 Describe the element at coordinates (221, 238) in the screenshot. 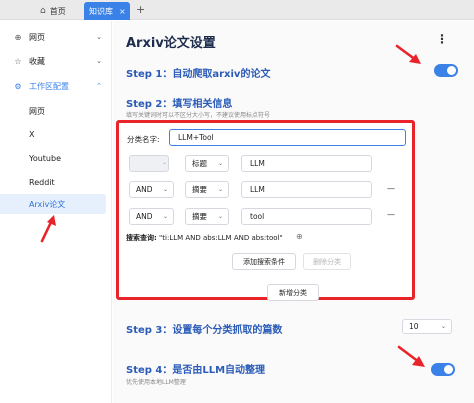

I see `search-query-value: "ti:LLM AND abs:LLM AND abs:tool"` at that location.